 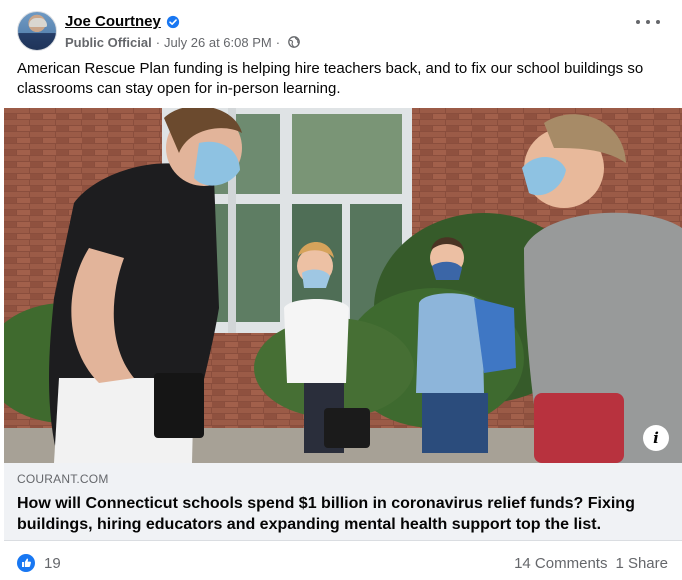 I want to click on reactions-summary: 19, so click(x=39, y=563).